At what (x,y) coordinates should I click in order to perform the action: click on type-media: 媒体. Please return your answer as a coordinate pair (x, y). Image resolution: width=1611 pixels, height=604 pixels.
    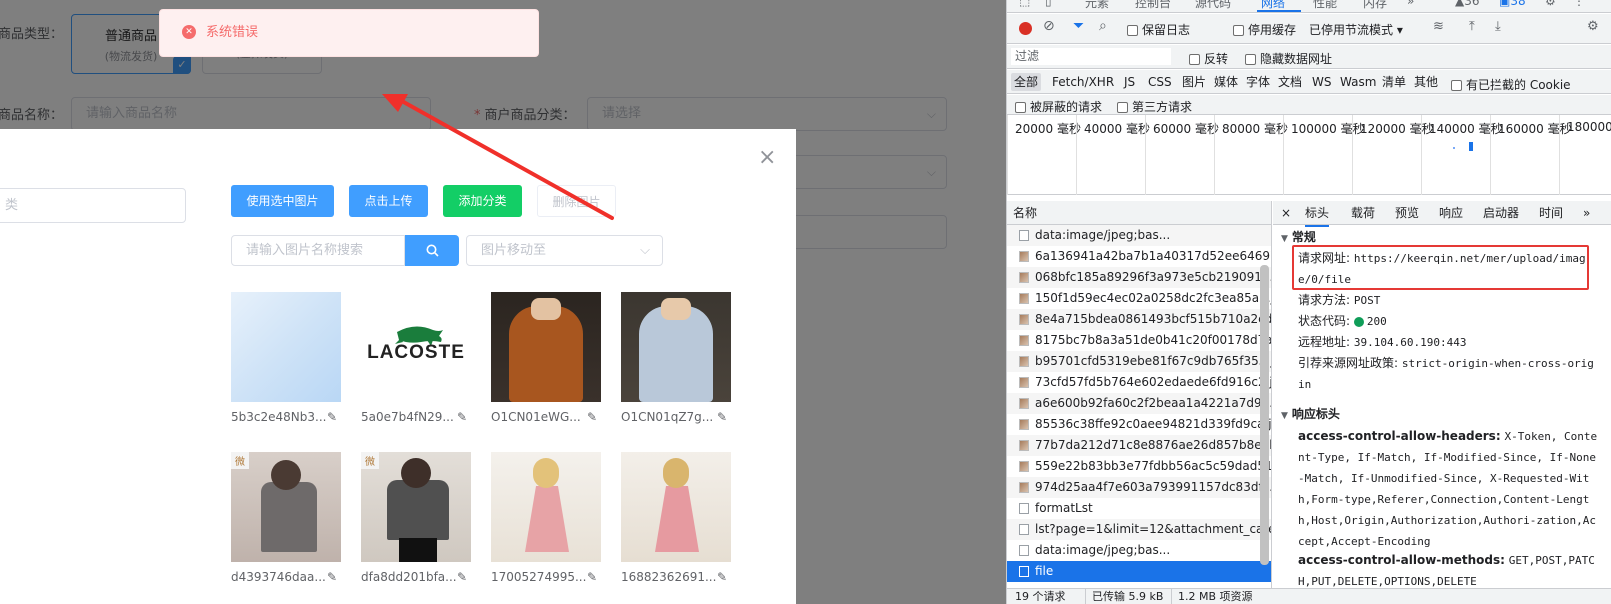
    Looking at the image, I should click on (1226, 82).